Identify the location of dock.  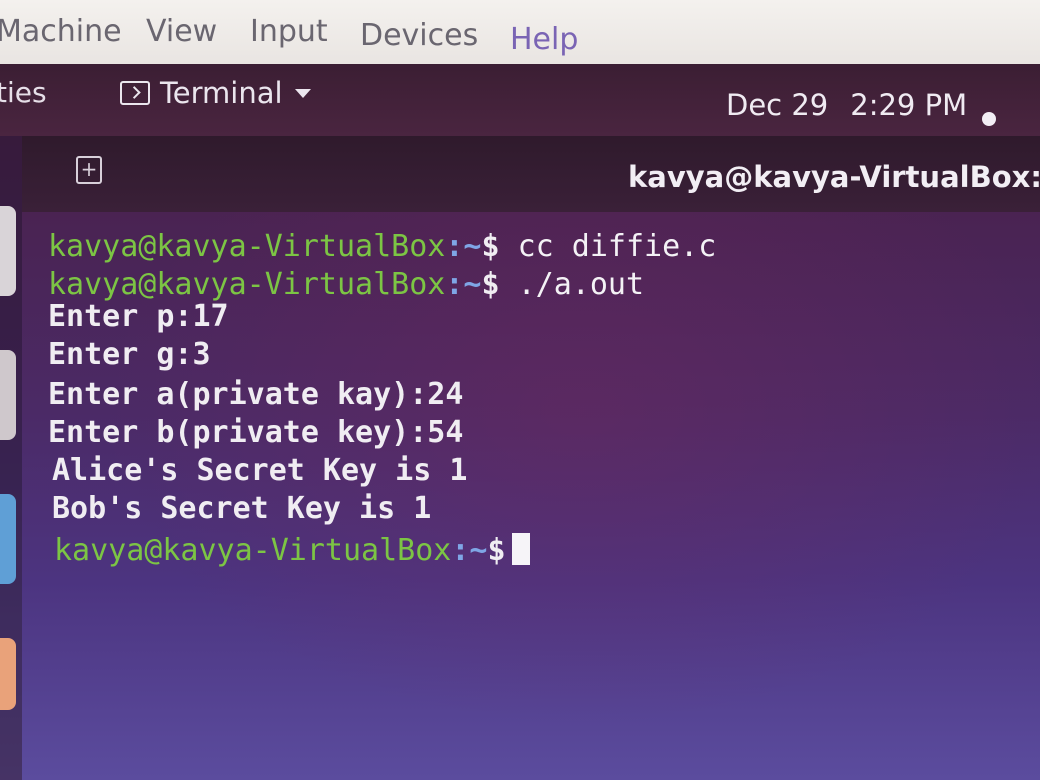
(11, 458).